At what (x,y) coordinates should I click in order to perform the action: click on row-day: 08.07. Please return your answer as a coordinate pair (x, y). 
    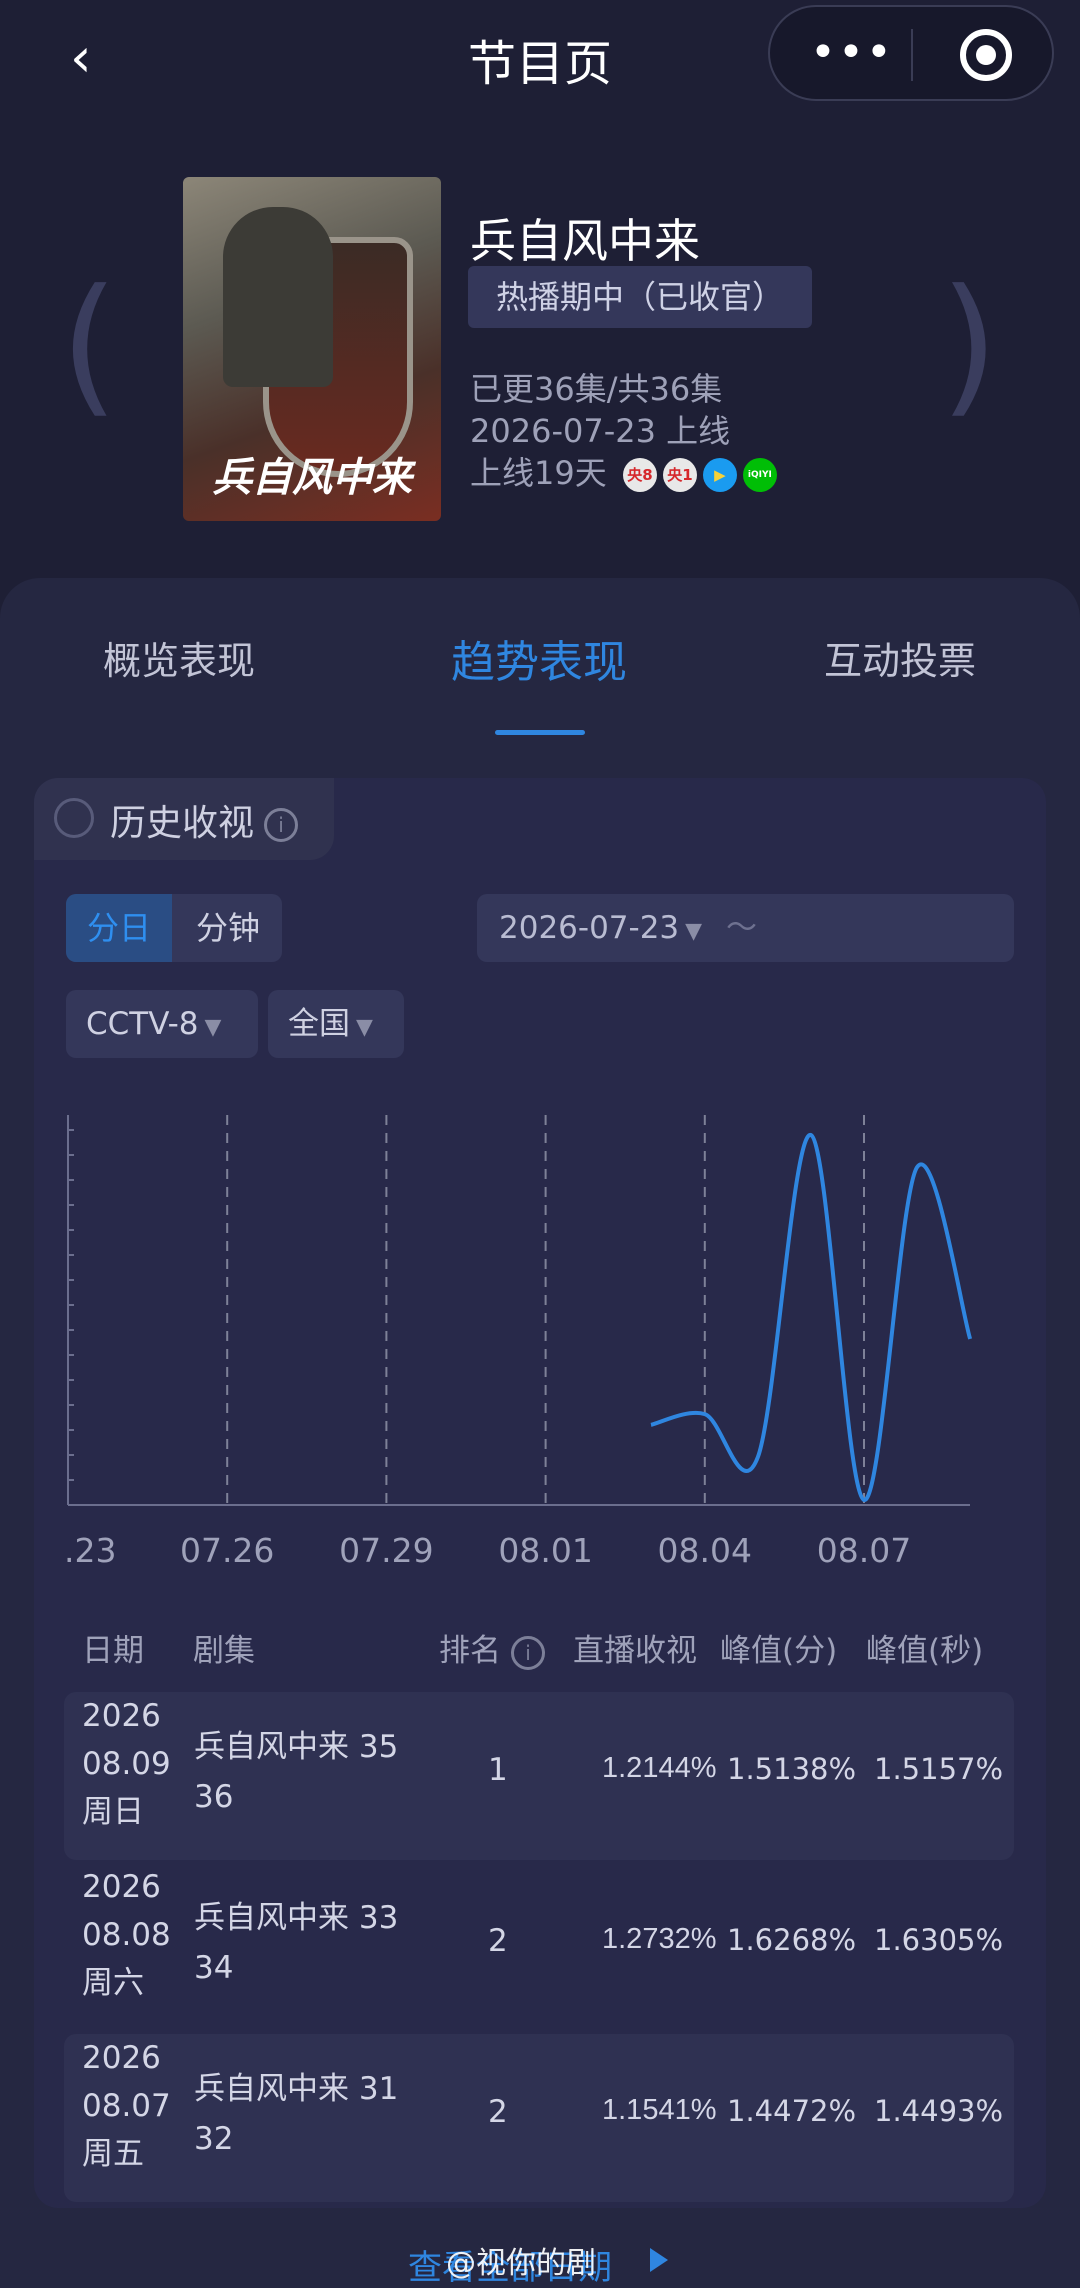
    Looking at the image, I should click on (126, 2106).